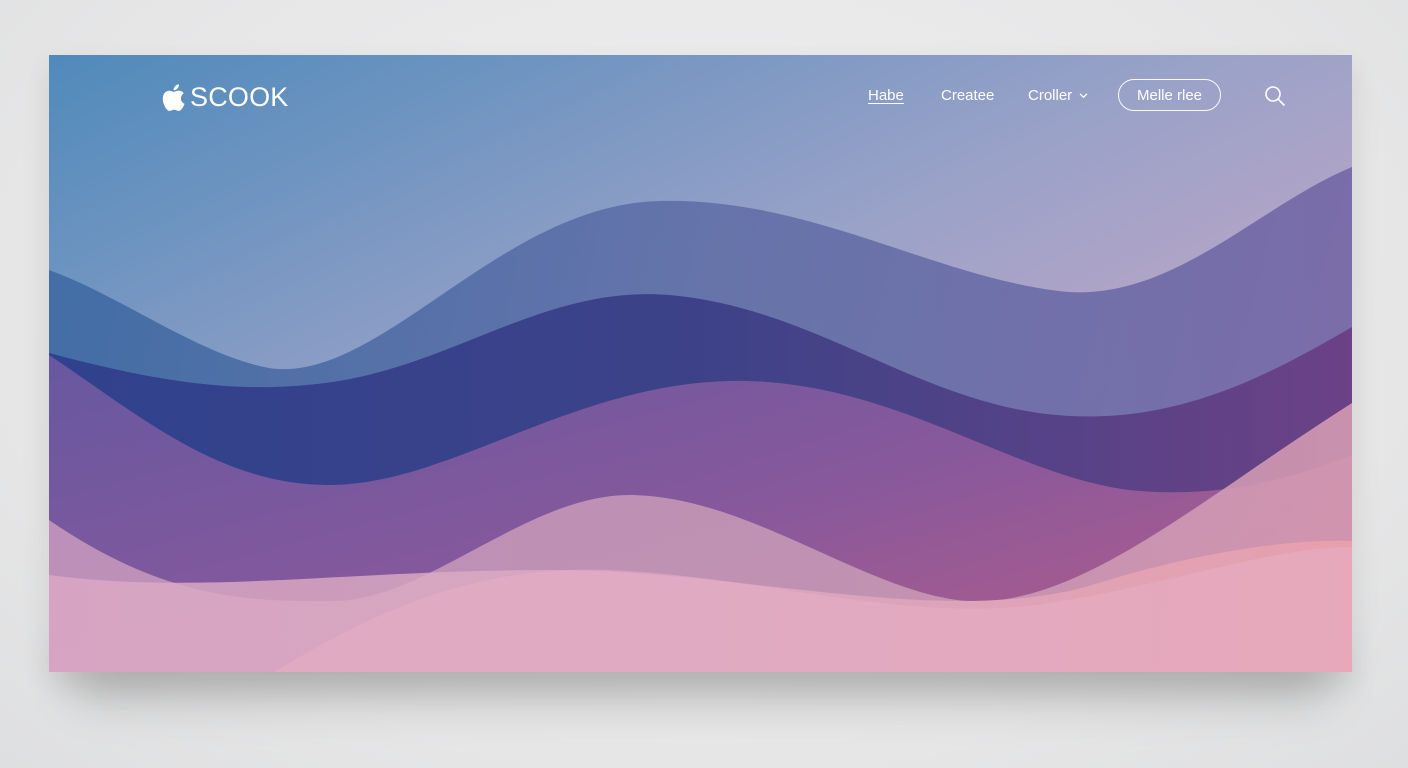  What do you see at coordinates (1050, 95) in the screenshot?
I see `nav-item-croller-label: Croller` at bounding box center [1050, 95].